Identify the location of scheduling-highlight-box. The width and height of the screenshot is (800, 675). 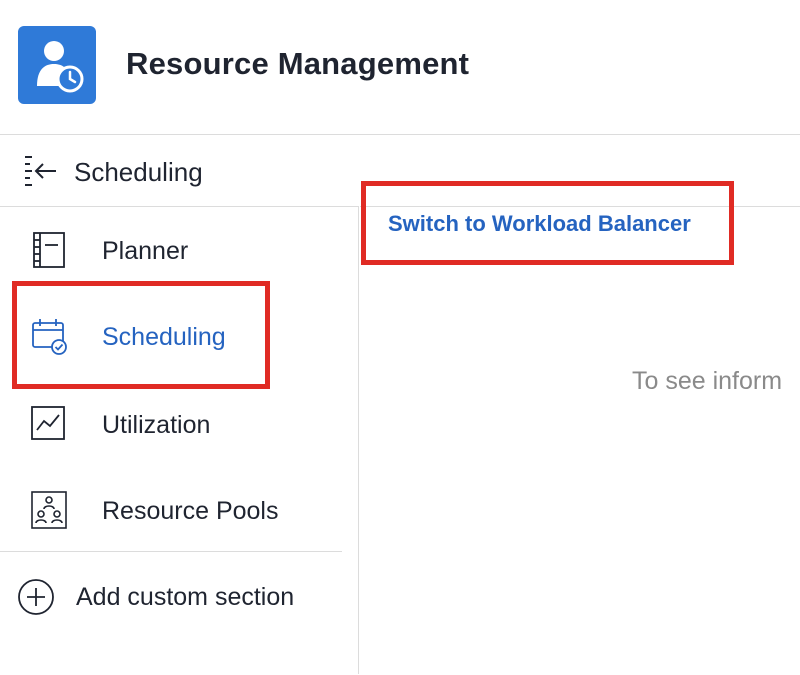
(141, 335).